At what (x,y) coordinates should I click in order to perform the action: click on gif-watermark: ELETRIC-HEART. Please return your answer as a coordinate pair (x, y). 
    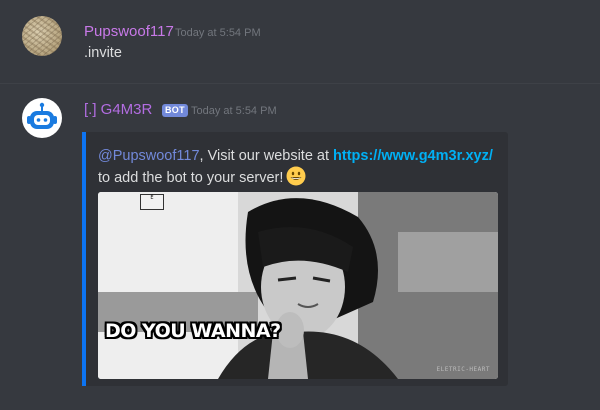
    Looking at the image, I should click on (463, 369).